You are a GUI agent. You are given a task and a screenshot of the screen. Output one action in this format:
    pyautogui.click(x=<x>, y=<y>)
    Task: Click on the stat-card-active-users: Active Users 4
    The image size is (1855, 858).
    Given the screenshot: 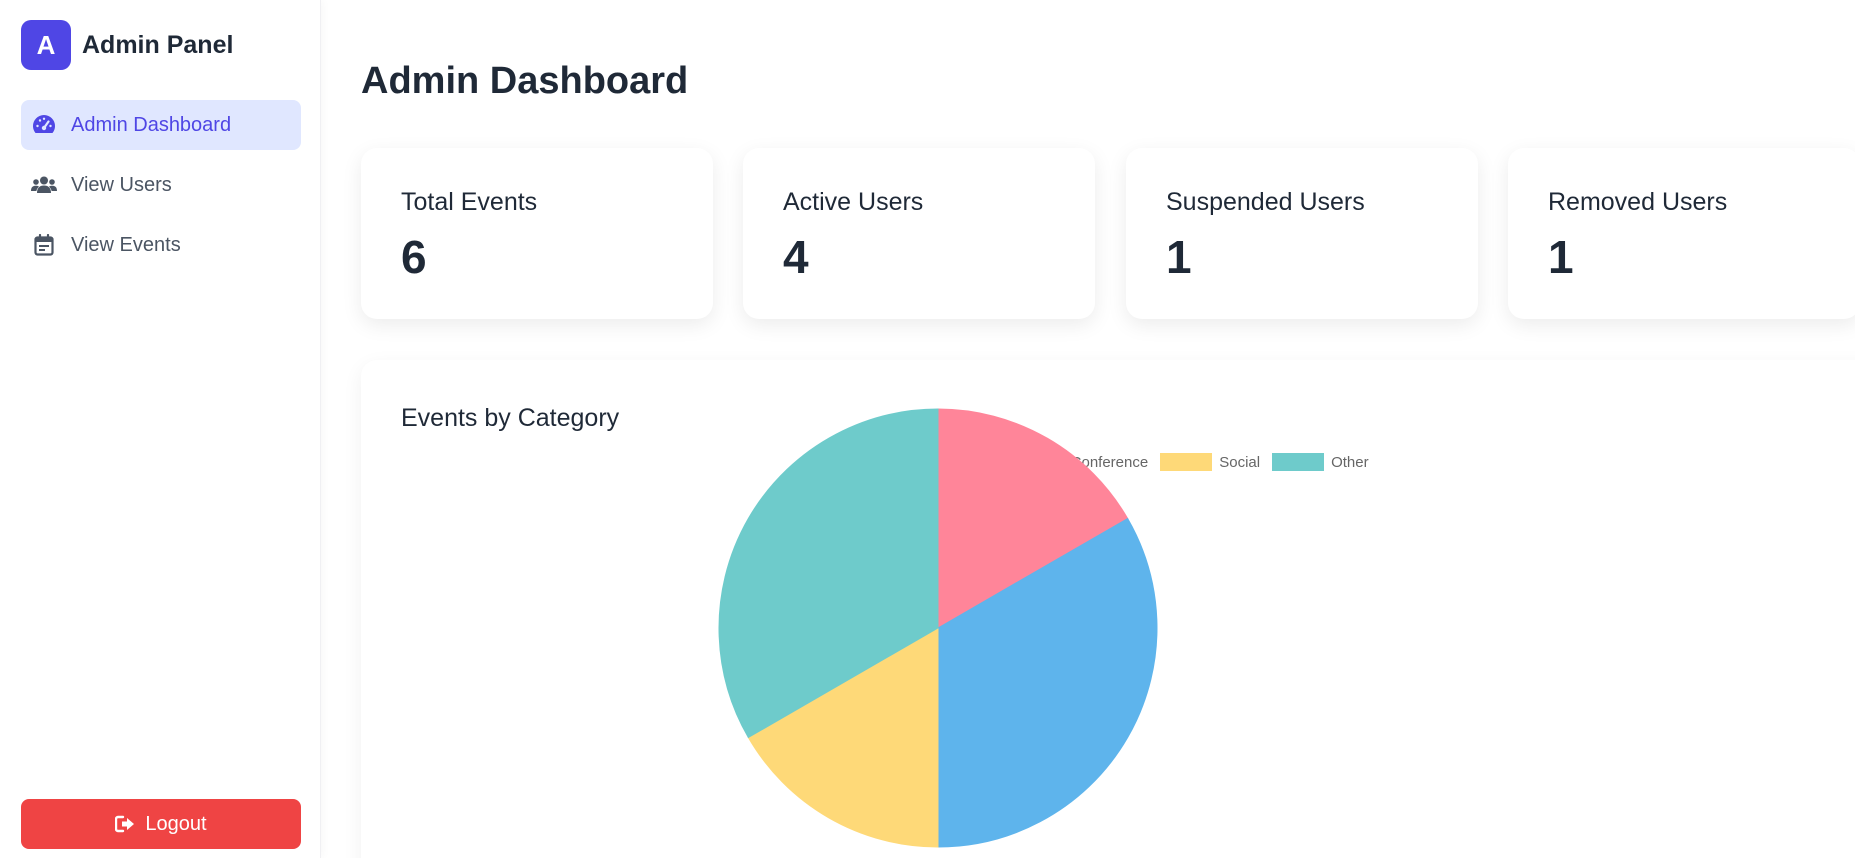 What is the action you would take?
    pyautogui.click(x=919, y=233)
    